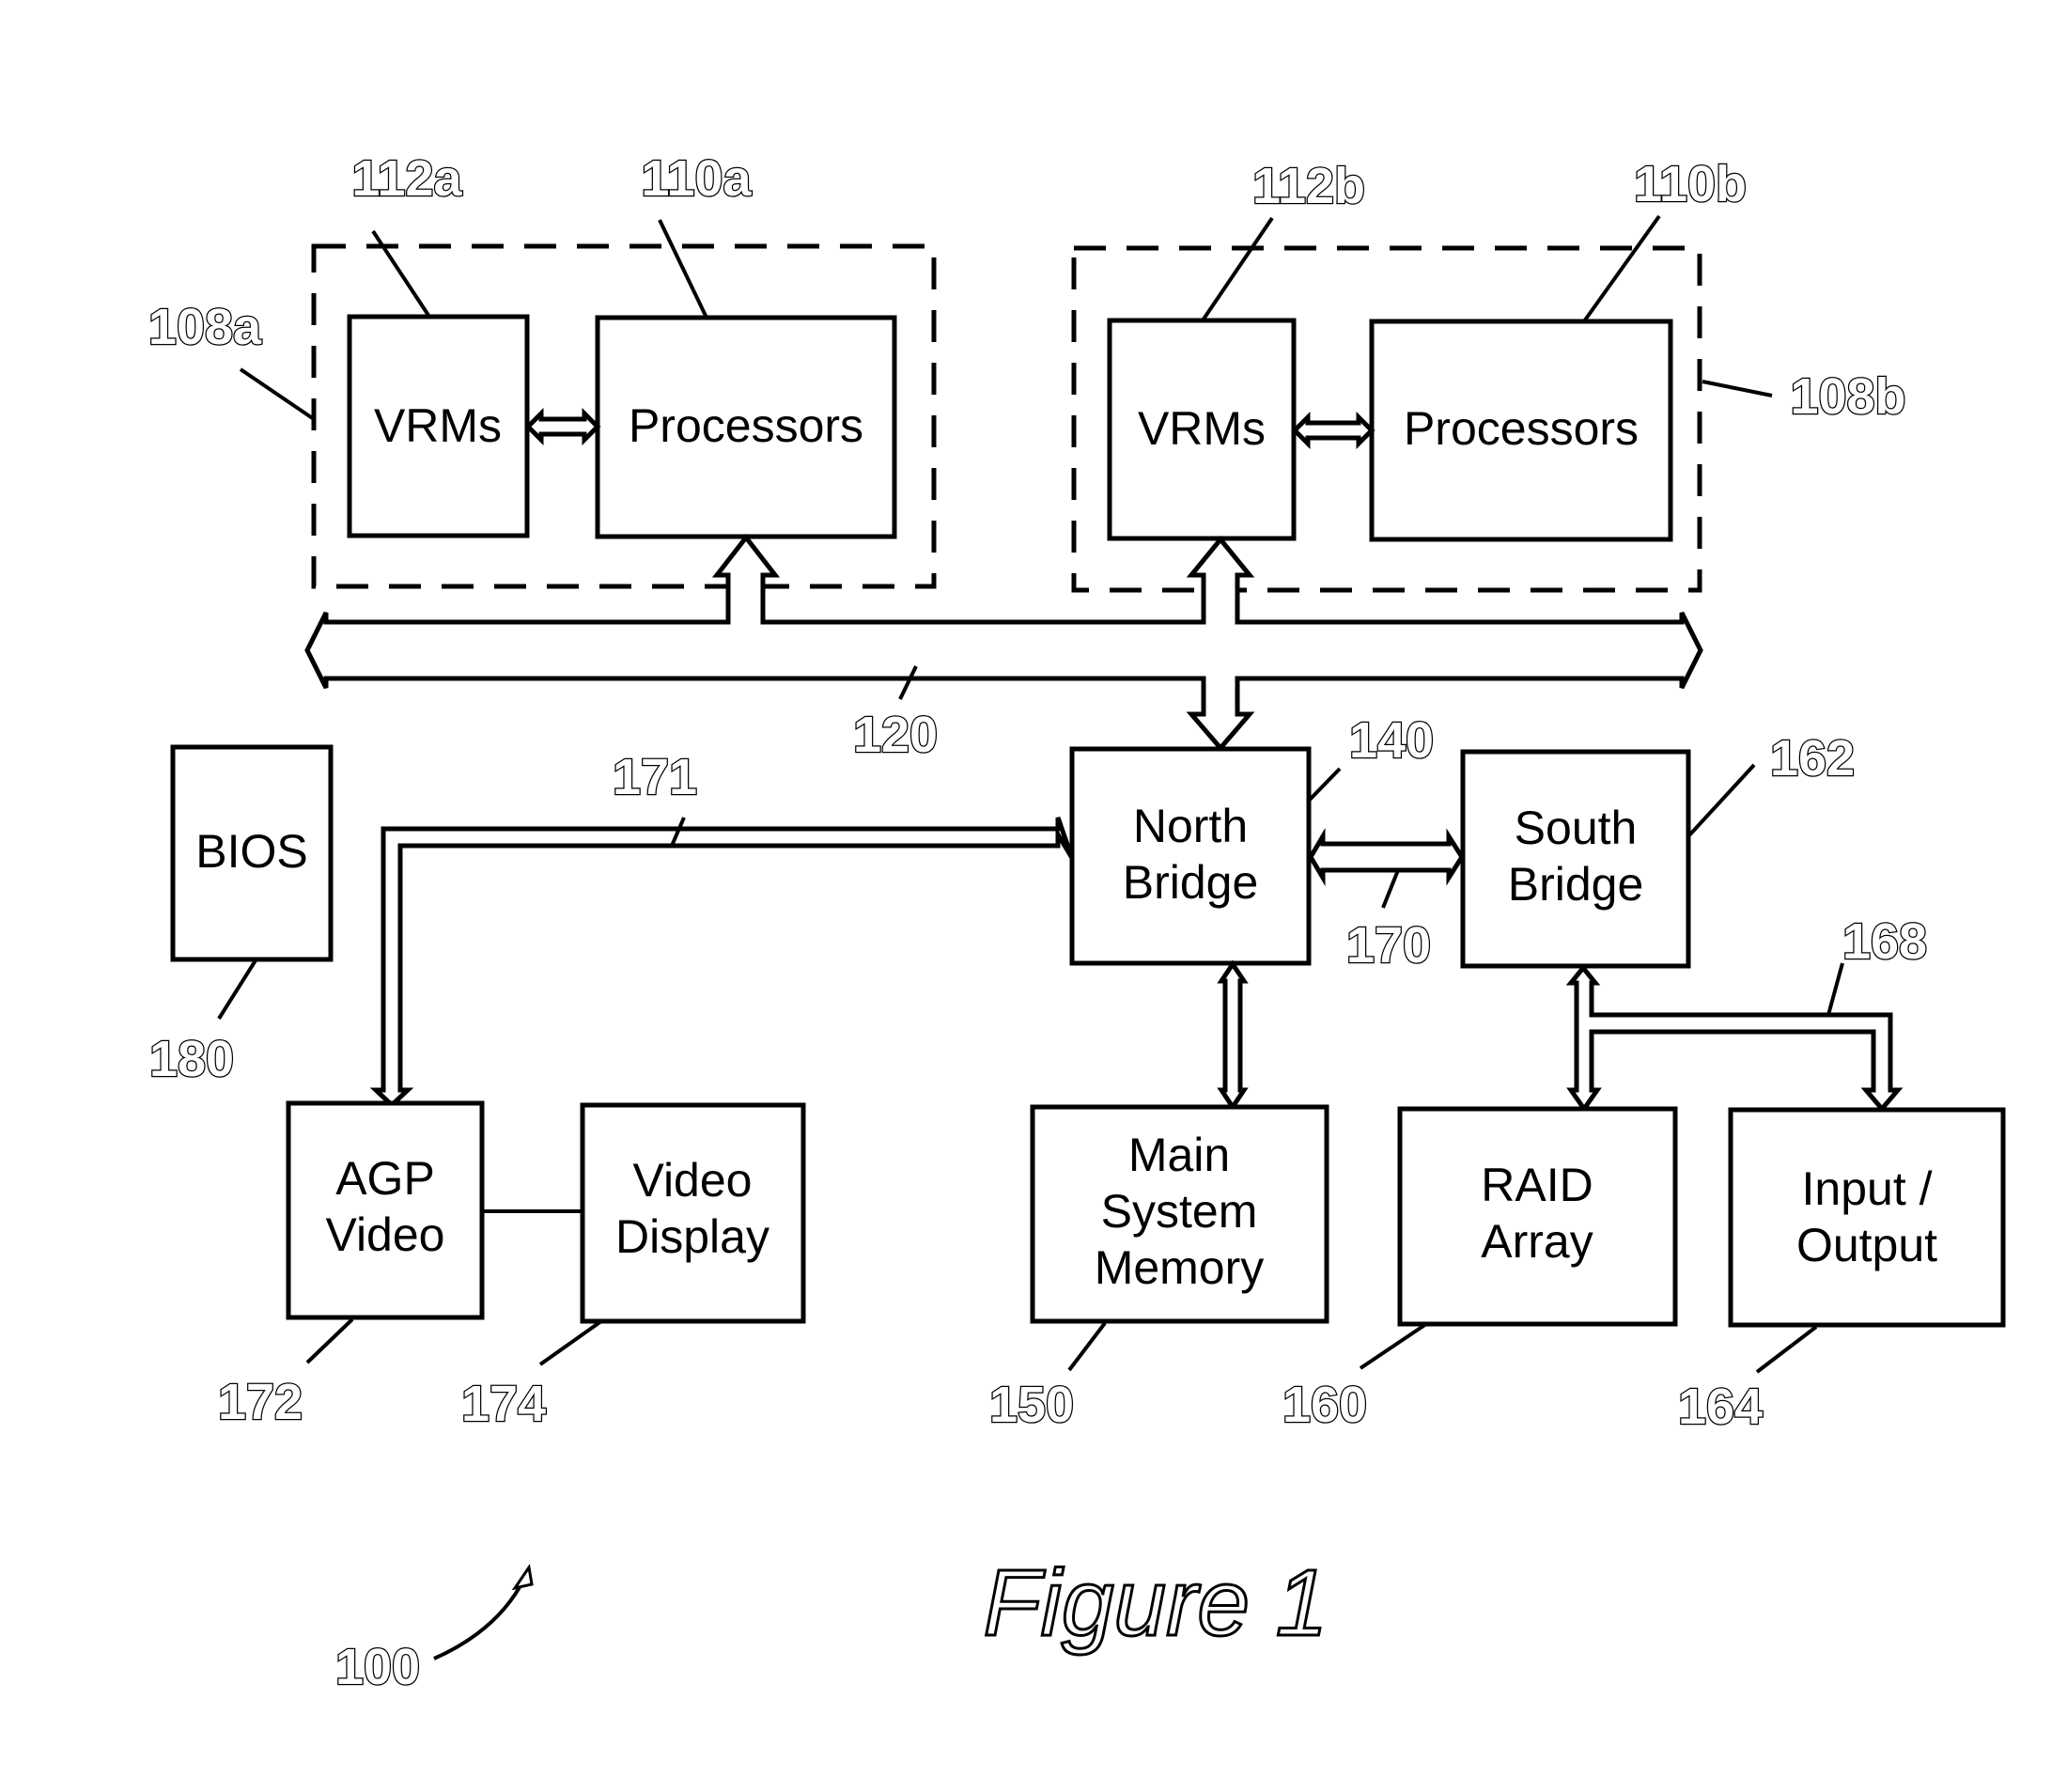 The width and height of the screenshot is (2067, 1792). Describe the element at coordinates (655, 777) in the screenshot. I see `ref-171: 171` at that location.